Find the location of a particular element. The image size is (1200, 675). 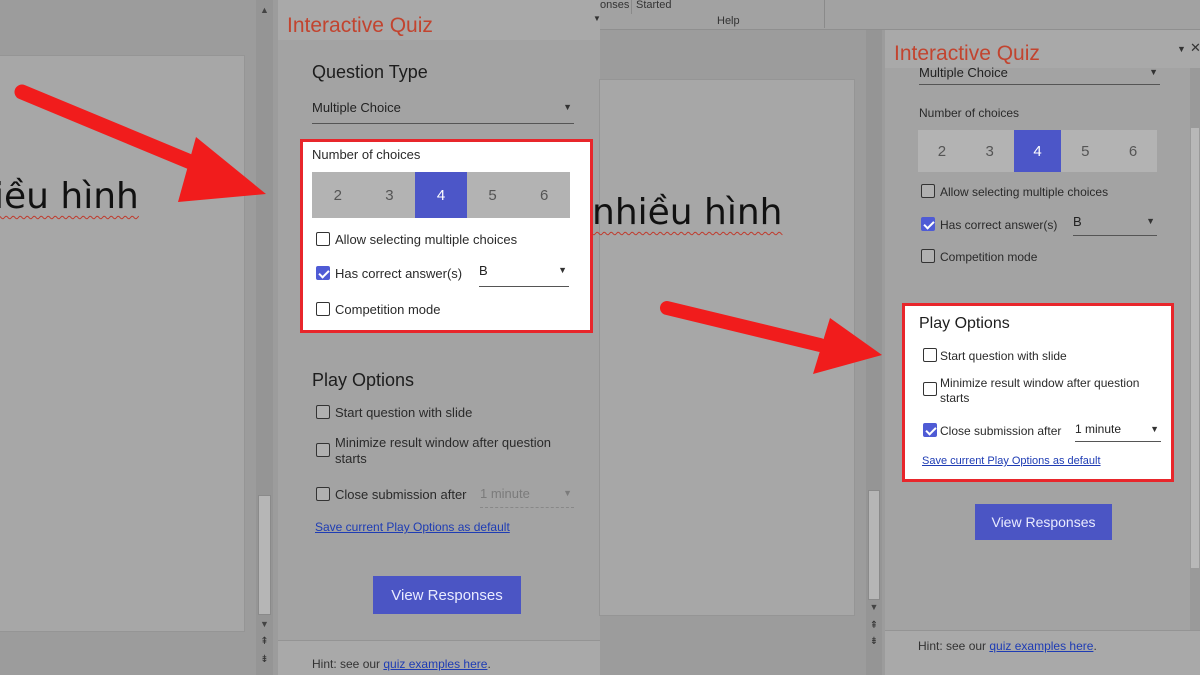

ribbon-item: onses is located at coordinates (614, 5).